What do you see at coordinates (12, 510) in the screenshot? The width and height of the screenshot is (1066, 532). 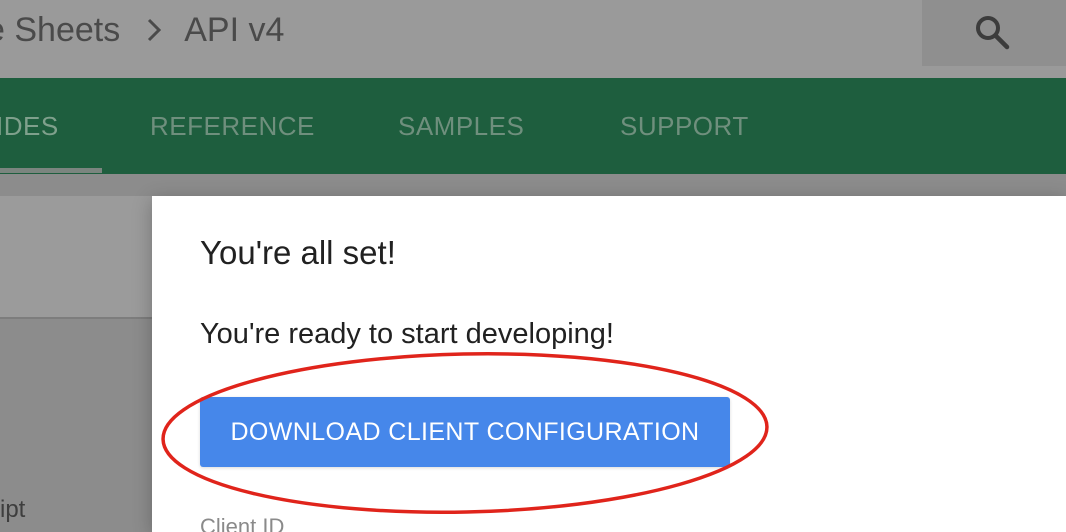 I see `side-nav-item: ript` at bounding box center [12, 510].